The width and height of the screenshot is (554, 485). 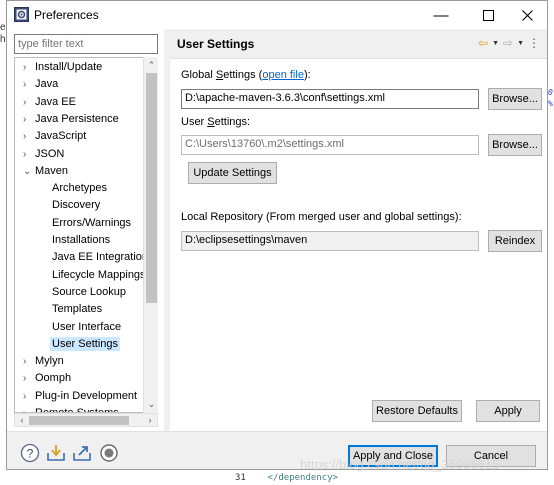 I want to click on minimize-button: —, so click(x=441, y=15).